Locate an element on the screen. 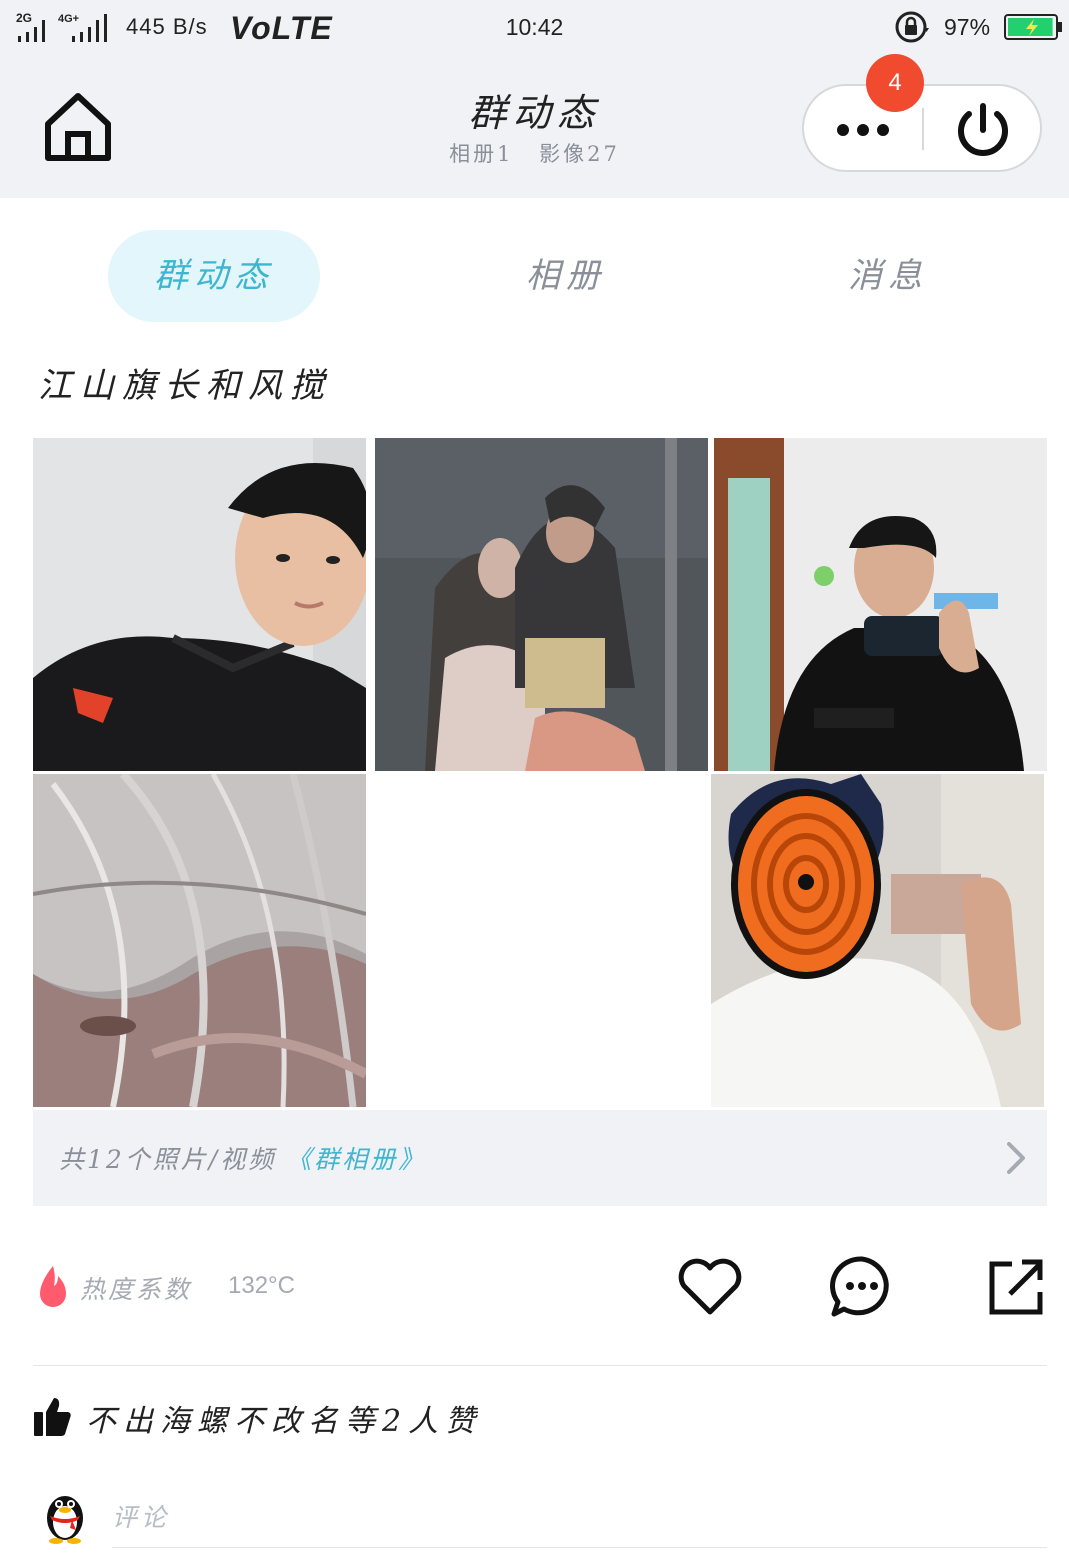 Image resolution: width=1069 pixels, height=1558 pixels. thumbs-up-icon is located at coordinates (52, 1417).